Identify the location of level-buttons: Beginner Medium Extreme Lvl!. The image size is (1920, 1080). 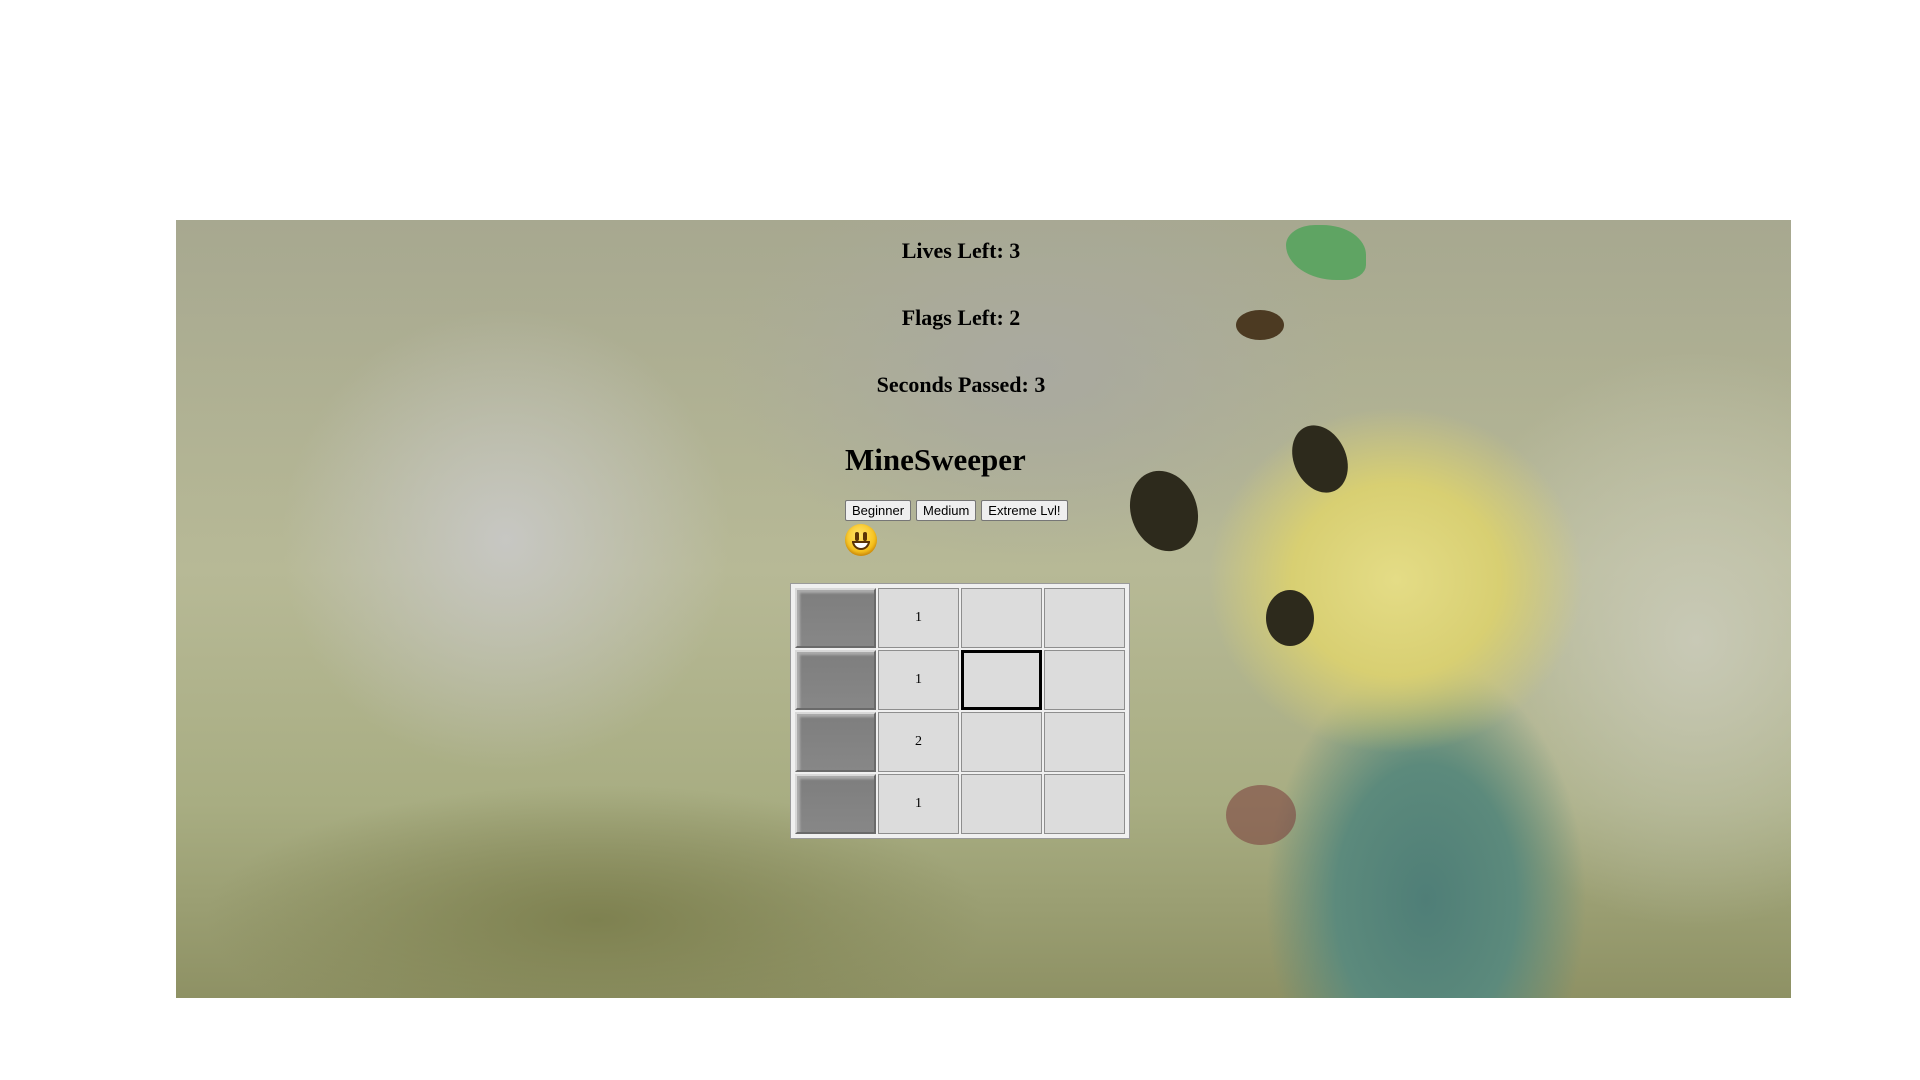
(956, 510).